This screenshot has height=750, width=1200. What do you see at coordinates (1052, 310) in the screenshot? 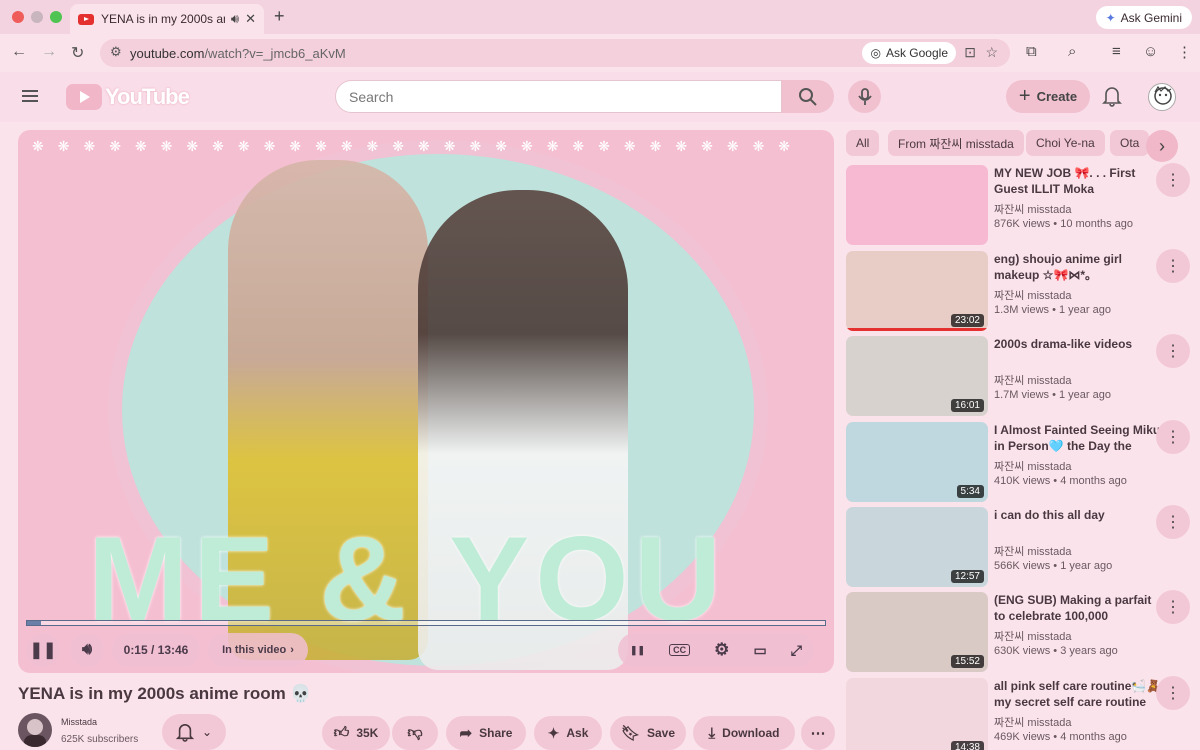
I see `recommendation-meta: 1.3M views • 1 year ago` at bounding box center [1052, 310].